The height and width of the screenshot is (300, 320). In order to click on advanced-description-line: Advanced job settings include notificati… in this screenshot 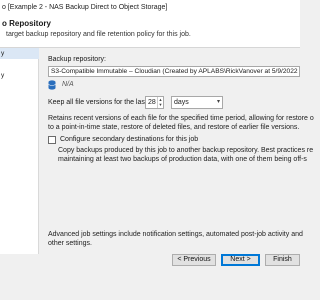, I will do `click(175, 234)`.